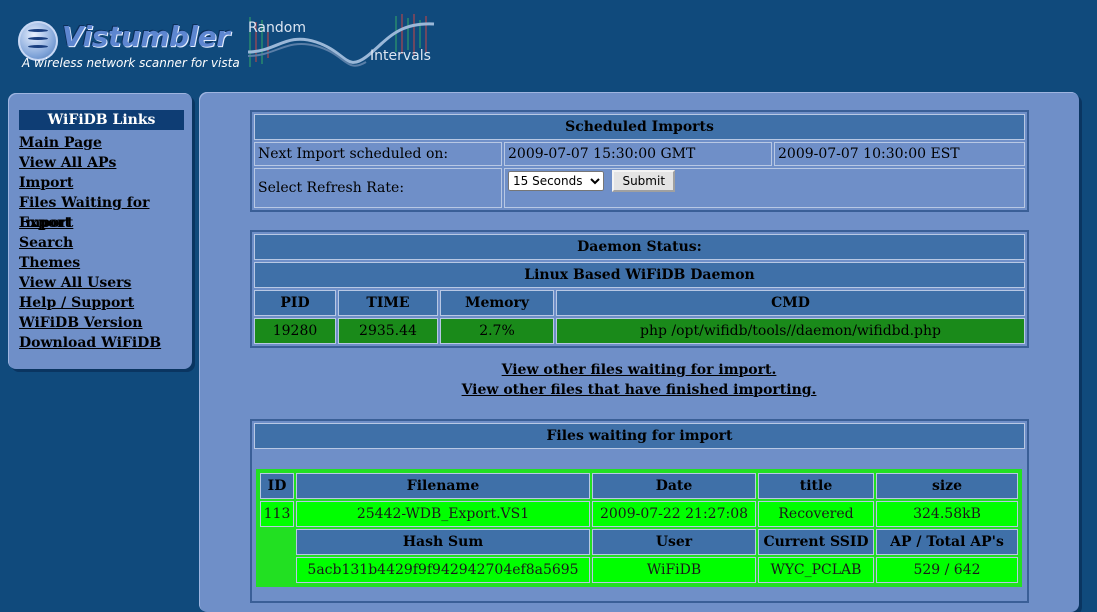 The image size is (1097, 612). What do you see at coordinates (295, 303) in the screenshot?
I see `column-header-pid: PID` at bounding box center [295, 303].